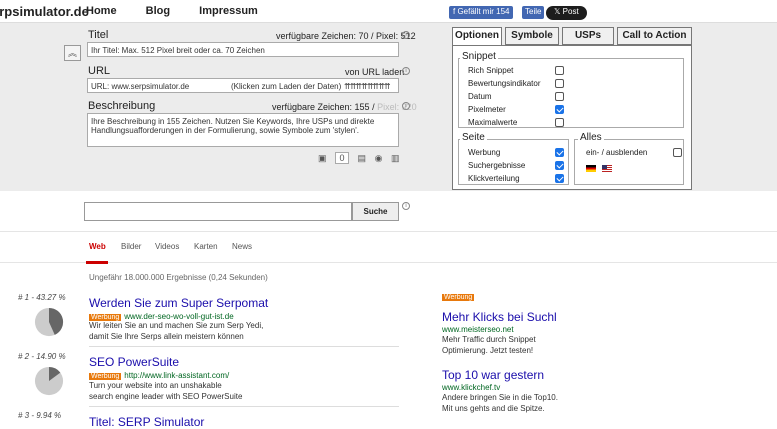 This screenshot has height=429, width=777. Describe the element at coordinates (97, 246) in the screenshot. I see `tab-web: Web` at that location.